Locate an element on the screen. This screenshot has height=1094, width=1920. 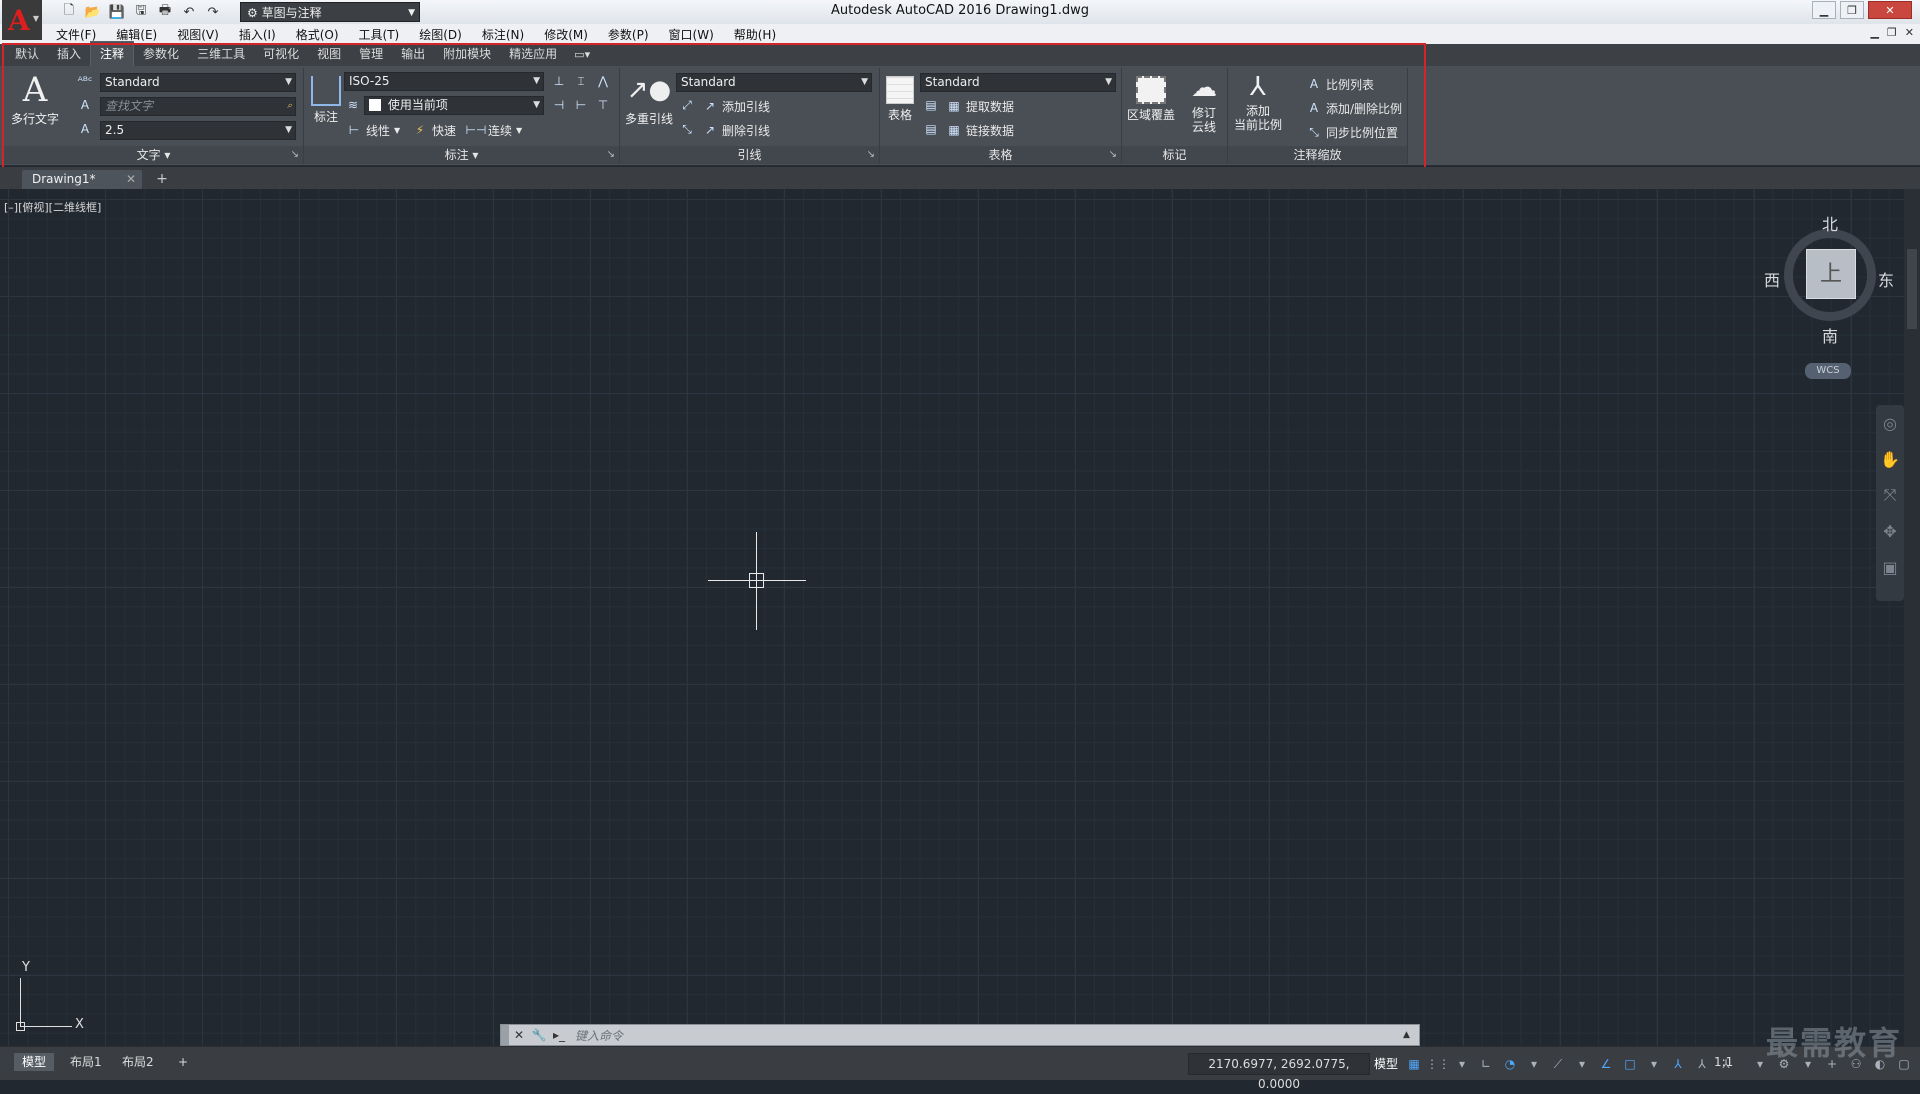
menu-parametric: 参数(P) is located at coordinates (628, 34).